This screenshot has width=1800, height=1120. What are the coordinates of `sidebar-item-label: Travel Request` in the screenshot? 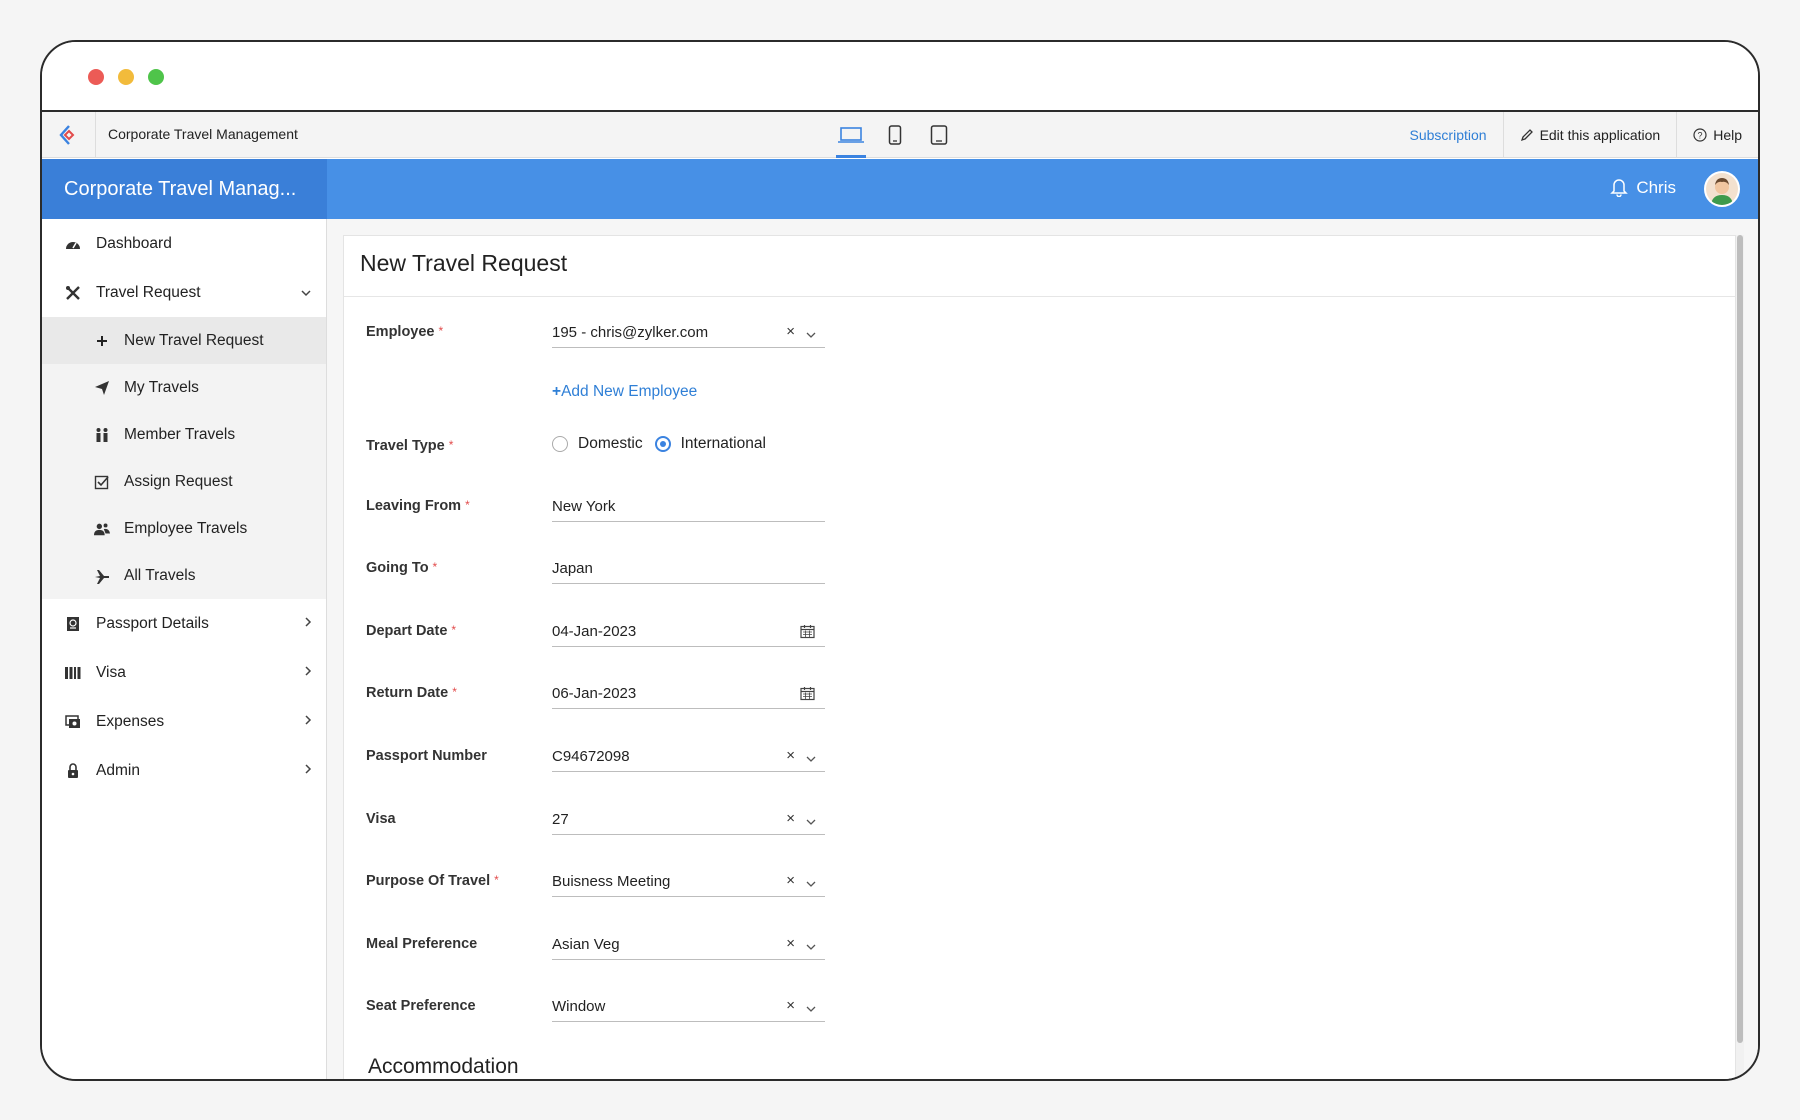 It's located at (148, 292).